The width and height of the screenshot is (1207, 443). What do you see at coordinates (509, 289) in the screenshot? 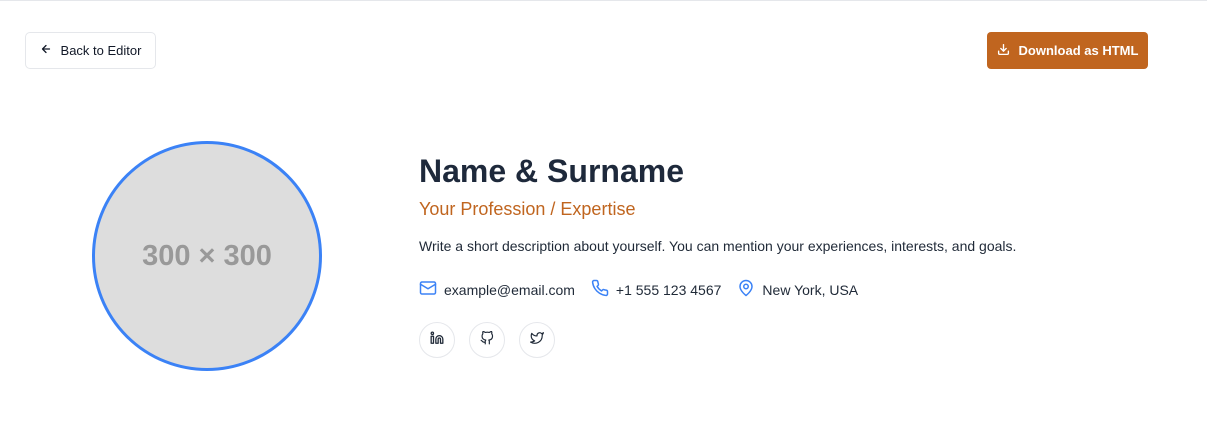
I see `contact-email-text: example@email.com` at bounding box center [509, 289].